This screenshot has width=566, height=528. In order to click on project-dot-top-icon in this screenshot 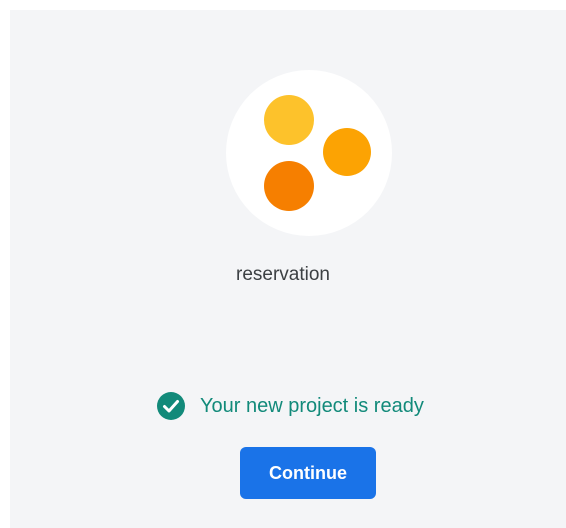, I will do `click(289, 120)`.